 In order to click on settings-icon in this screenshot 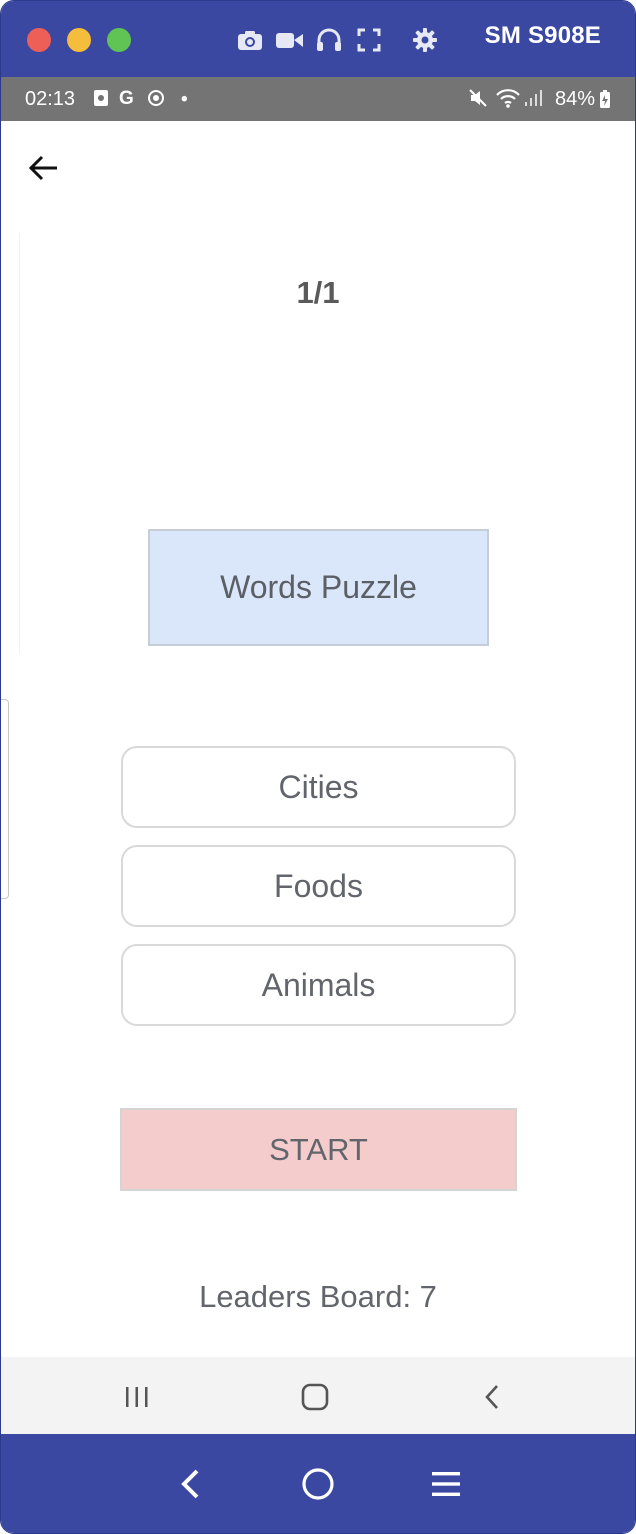, I will do `click(425, 40)`.